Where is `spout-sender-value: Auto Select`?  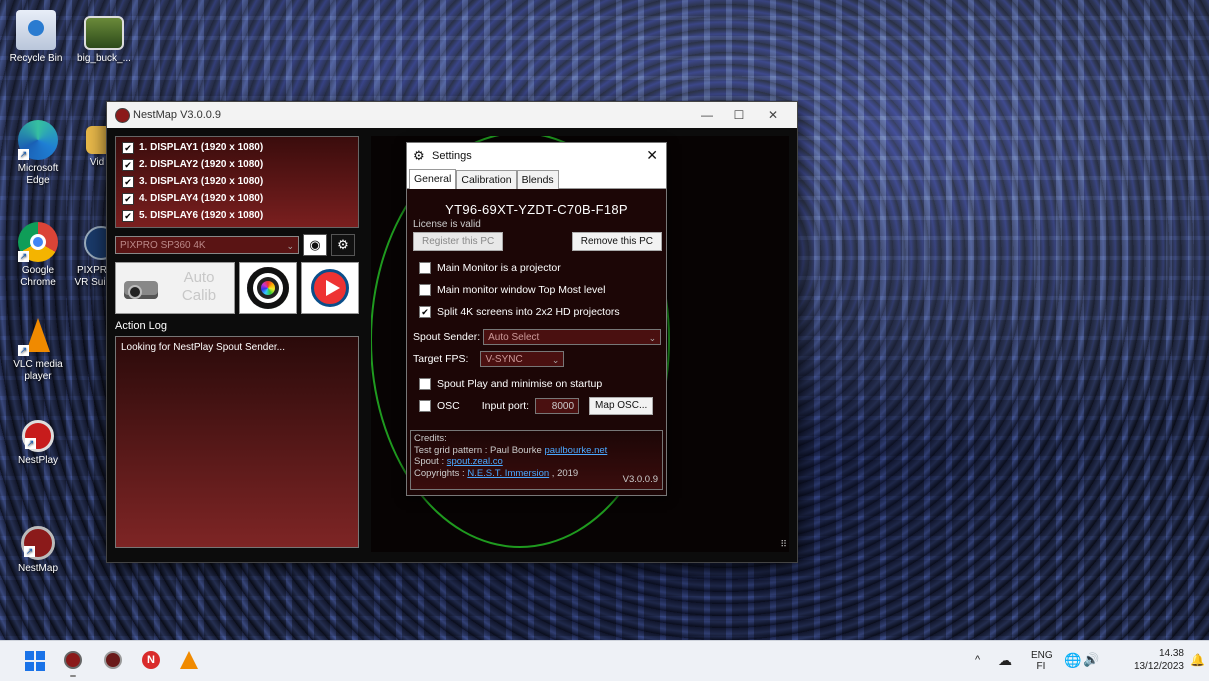
spout-sender-value: Auto Select is located at coordinates (514, 337).